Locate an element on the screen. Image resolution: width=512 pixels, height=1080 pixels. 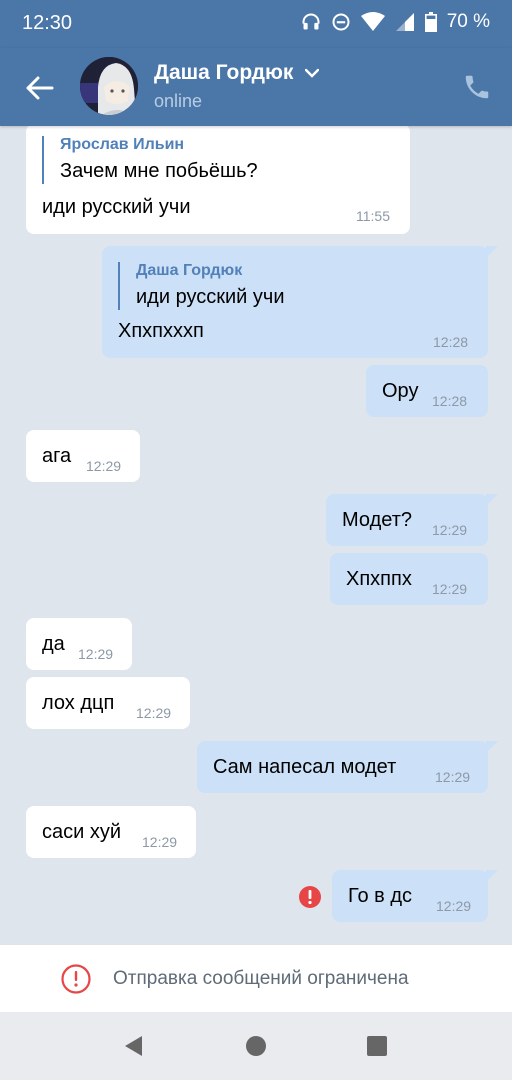
battery-icon is located at coordinates (430, 22).